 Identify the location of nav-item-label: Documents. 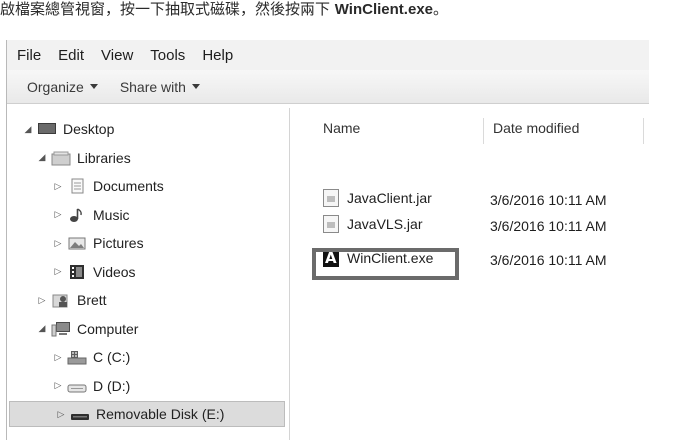
(128, 186).